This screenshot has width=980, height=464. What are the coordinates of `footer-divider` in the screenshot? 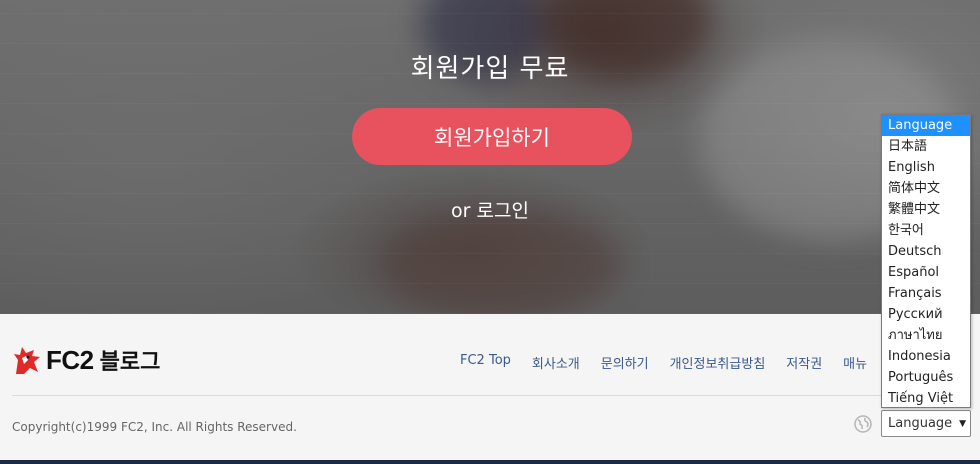 It's located at (490, 395).